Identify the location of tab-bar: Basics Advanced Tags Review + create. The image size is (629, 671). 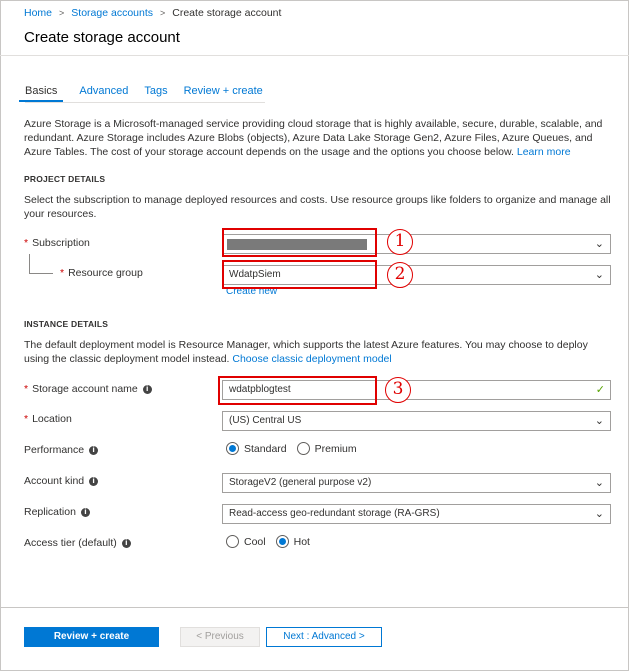
(149, 93).